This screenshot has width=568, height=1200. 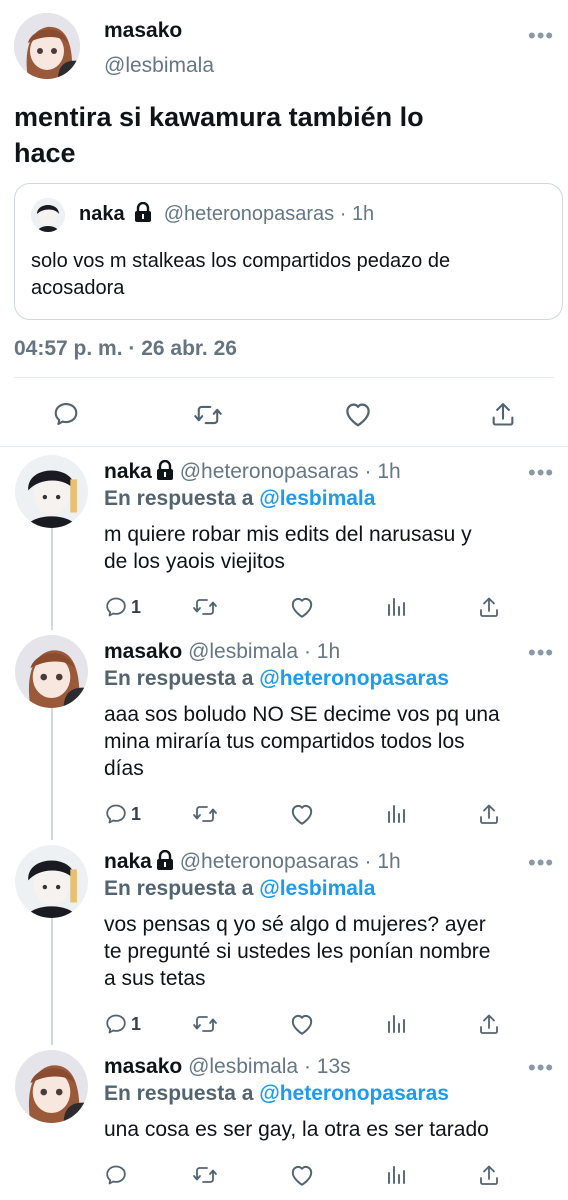 I want to click on reply-header: masako @lesbimala · 1h, so click(x=222, y=652).